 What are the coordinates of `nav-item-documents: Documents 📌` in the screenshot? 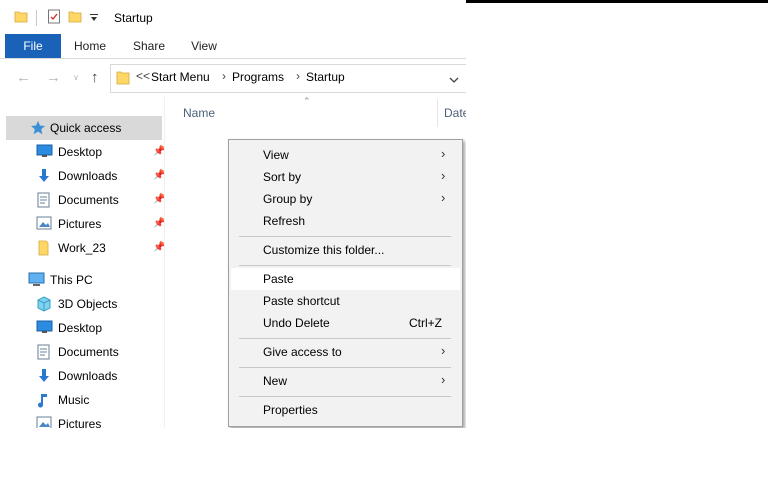 It's located at (85, 200).